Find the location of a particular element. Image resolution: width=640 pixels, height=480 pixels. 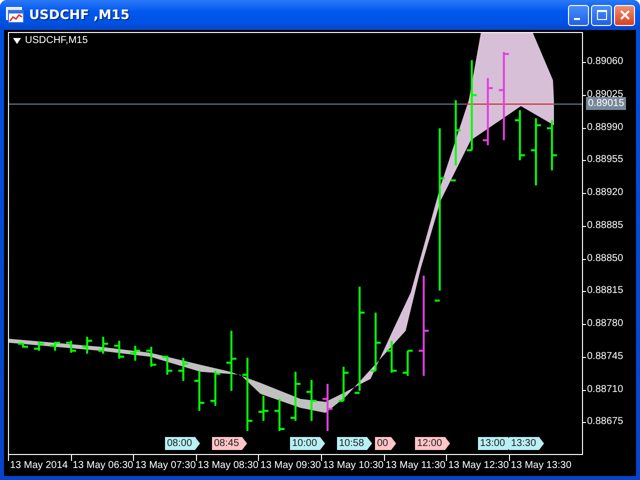

price-axis-label: 0.88850 is located at coordinates (603, 259).